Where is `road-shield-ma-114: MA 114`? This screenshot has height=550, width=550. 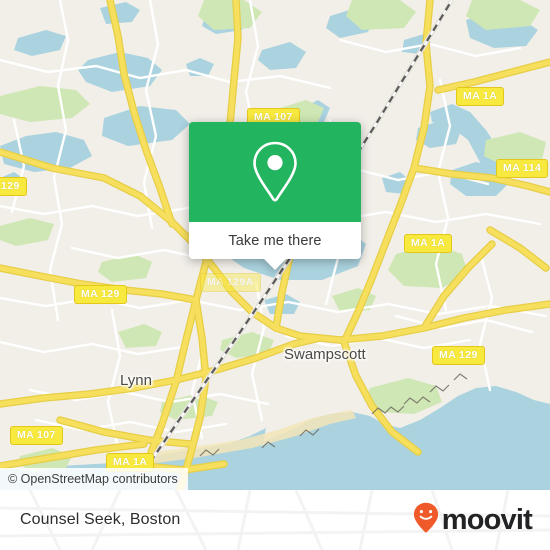
road-shield-ma-114: MA 114 is located at coordinates (522, 168).